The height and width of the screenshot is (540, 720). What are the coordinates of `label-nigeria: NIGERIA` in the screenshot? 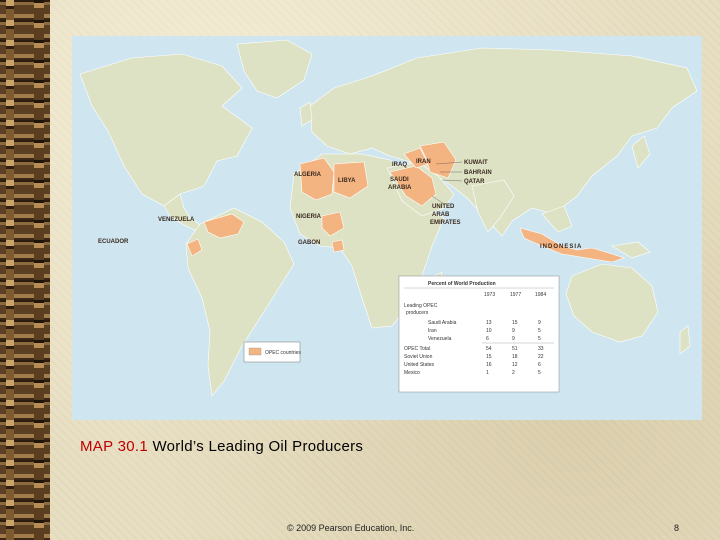 It's located at (309, 217).